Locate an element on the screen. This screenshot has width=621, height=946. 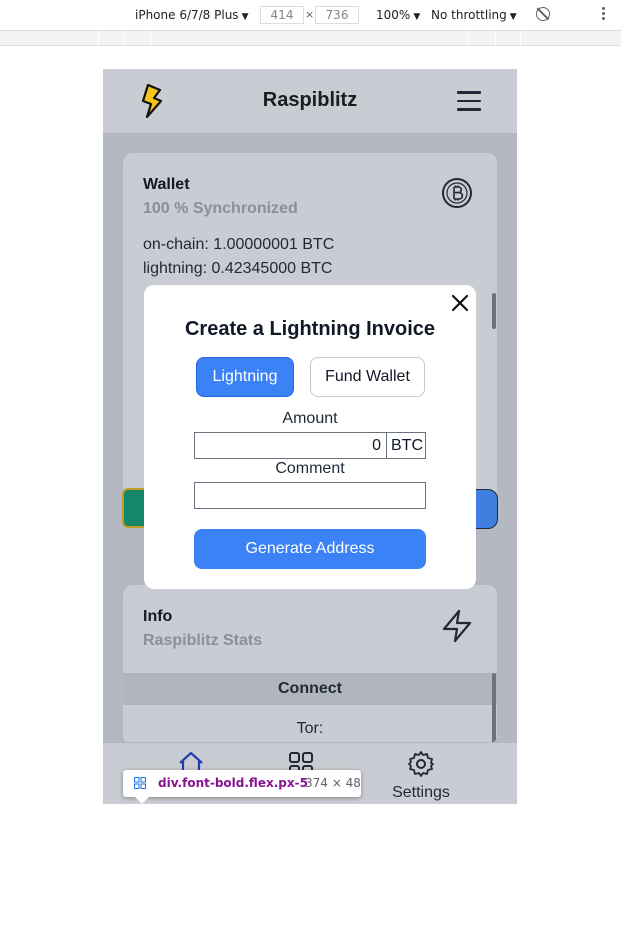
nav-settings-label: Settings is located at coordinates (421, 792).